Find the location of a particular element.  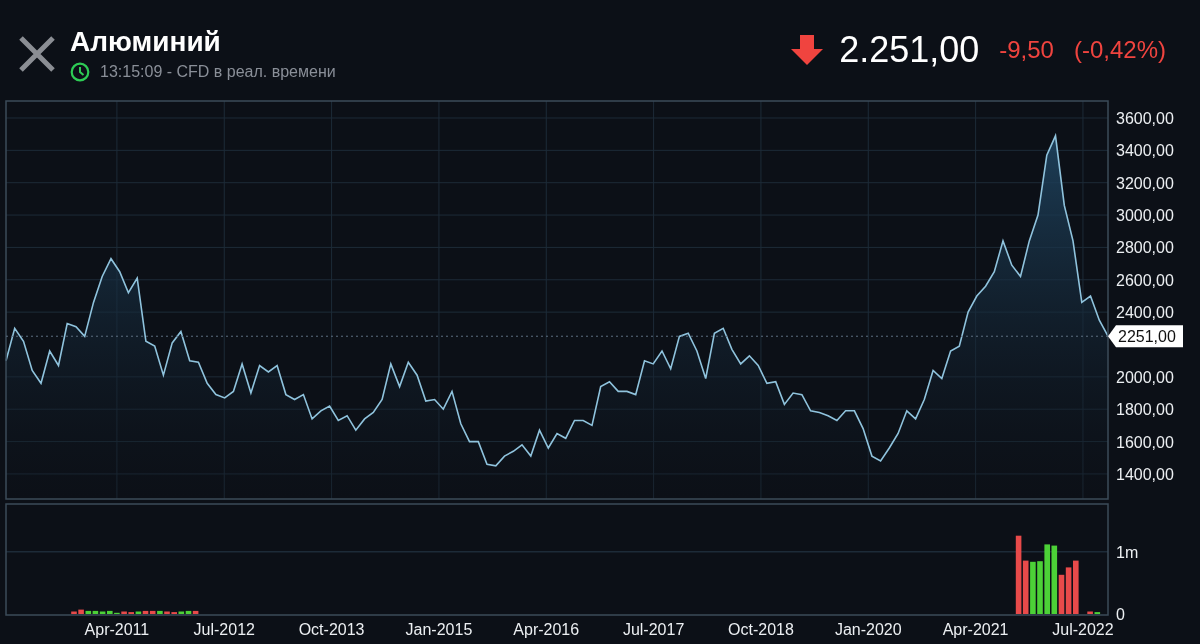

current-price-tag: 2251,00 is located at coordinates (1145, 336).